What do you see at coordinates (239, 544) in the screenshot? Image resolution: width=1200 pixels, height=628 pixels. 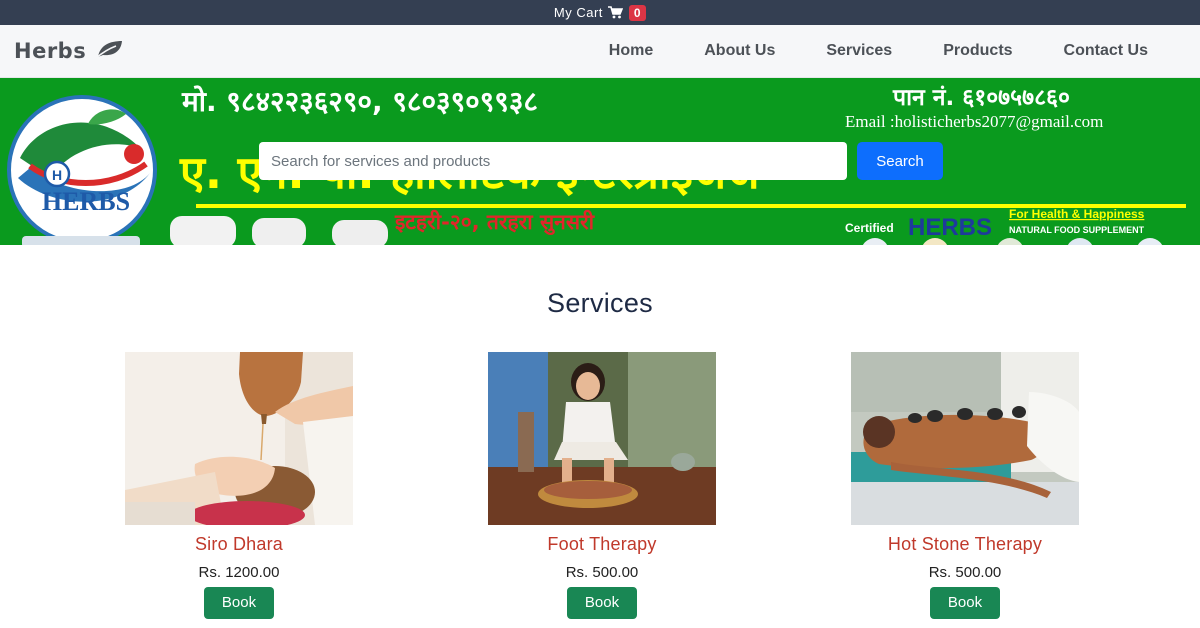 I see `service-name: Siro Dhara` at bounding box center [239, 544].